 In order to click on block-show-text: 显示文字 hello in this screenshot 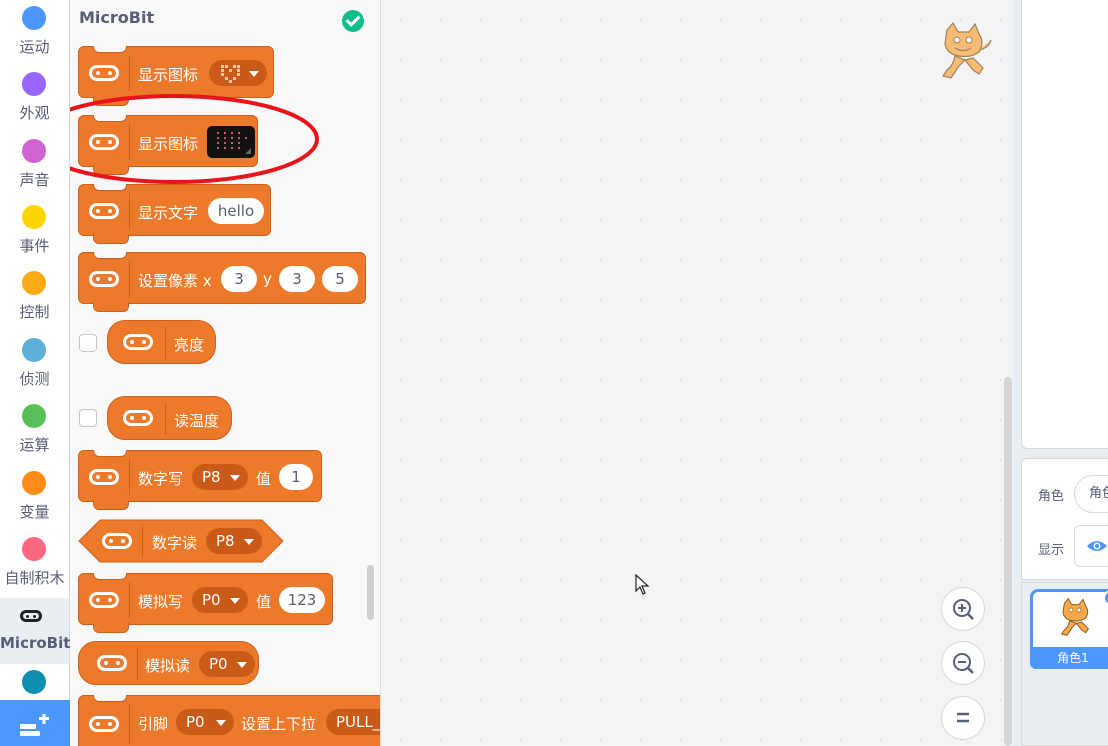, I will do `click(174, 214)`.